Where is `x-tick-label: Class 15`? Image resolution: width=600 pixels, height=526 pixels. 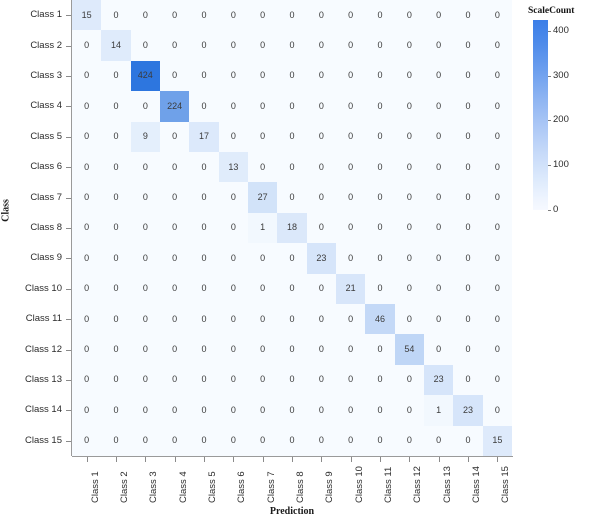
x-tick-label: Class 15 is located at coordinates (506, 484).